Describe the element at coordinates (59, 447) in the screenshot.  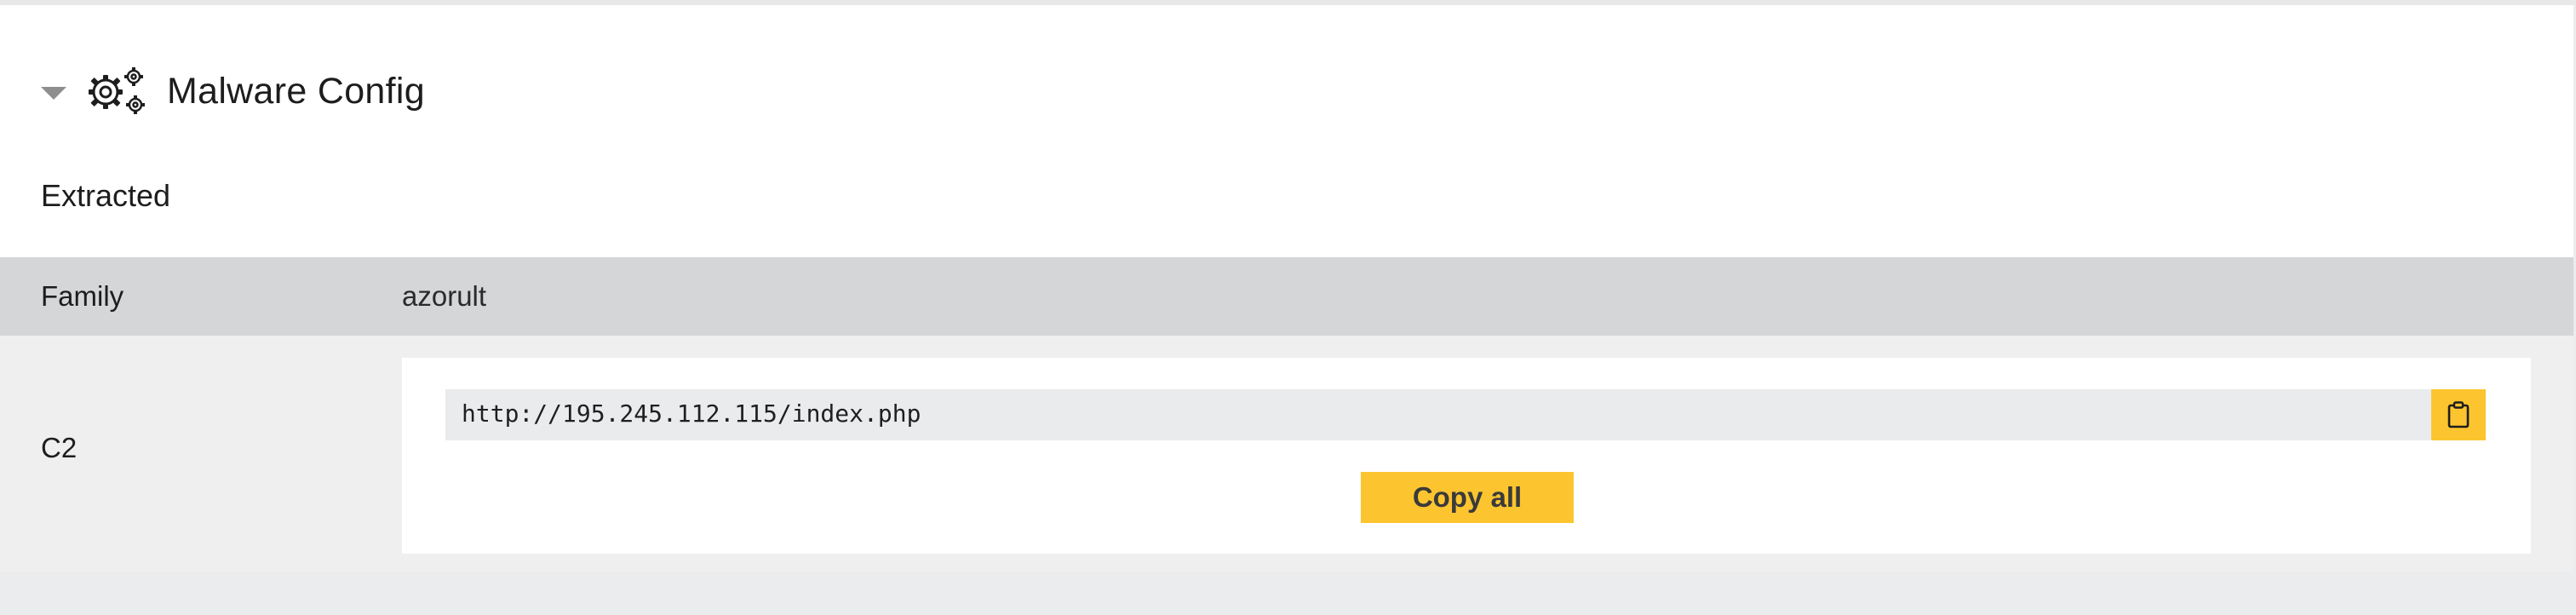
I see `c2-label: C2` at that location.